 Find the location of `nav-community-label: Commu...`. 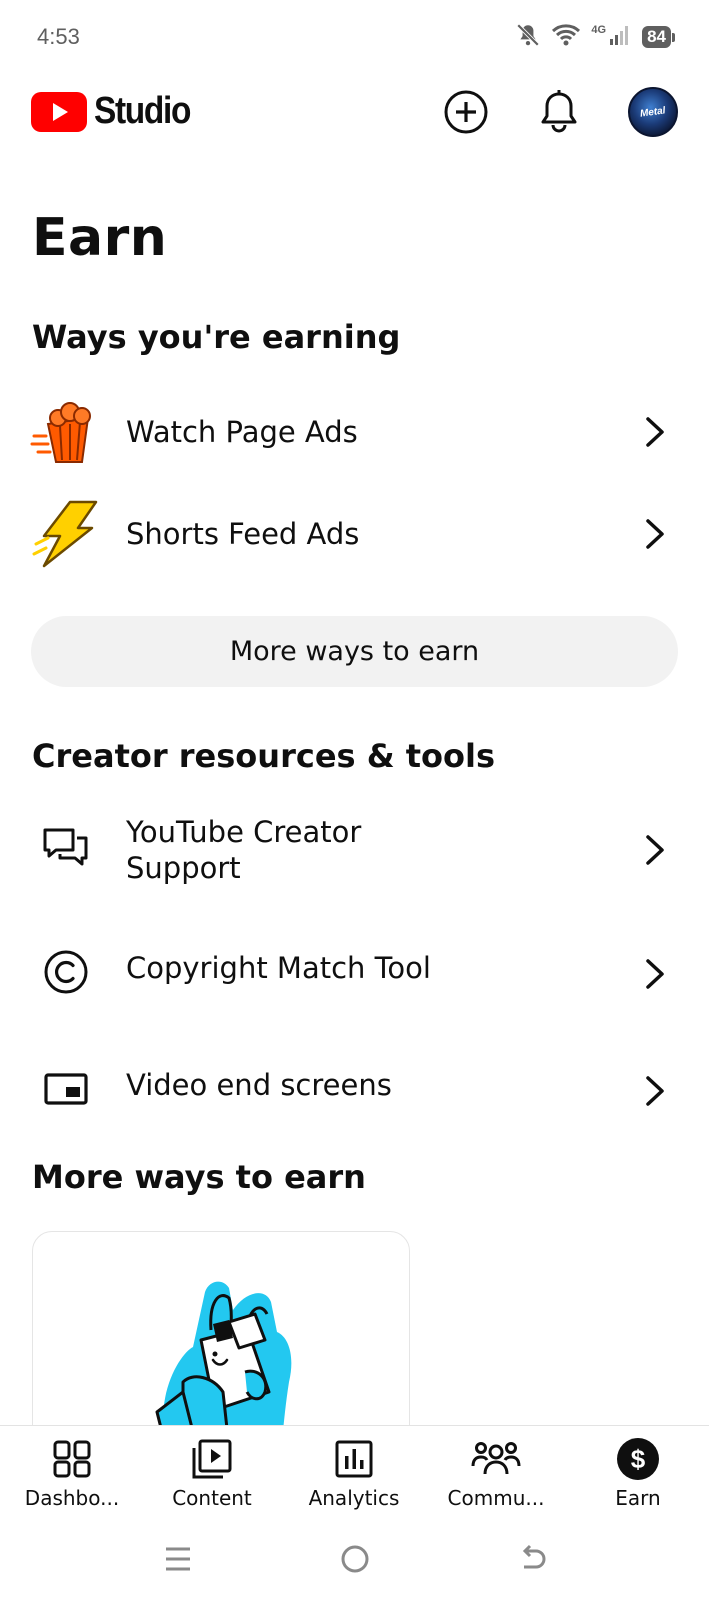

nav-community-label: Commu... is located at coordinates (496, 1498).